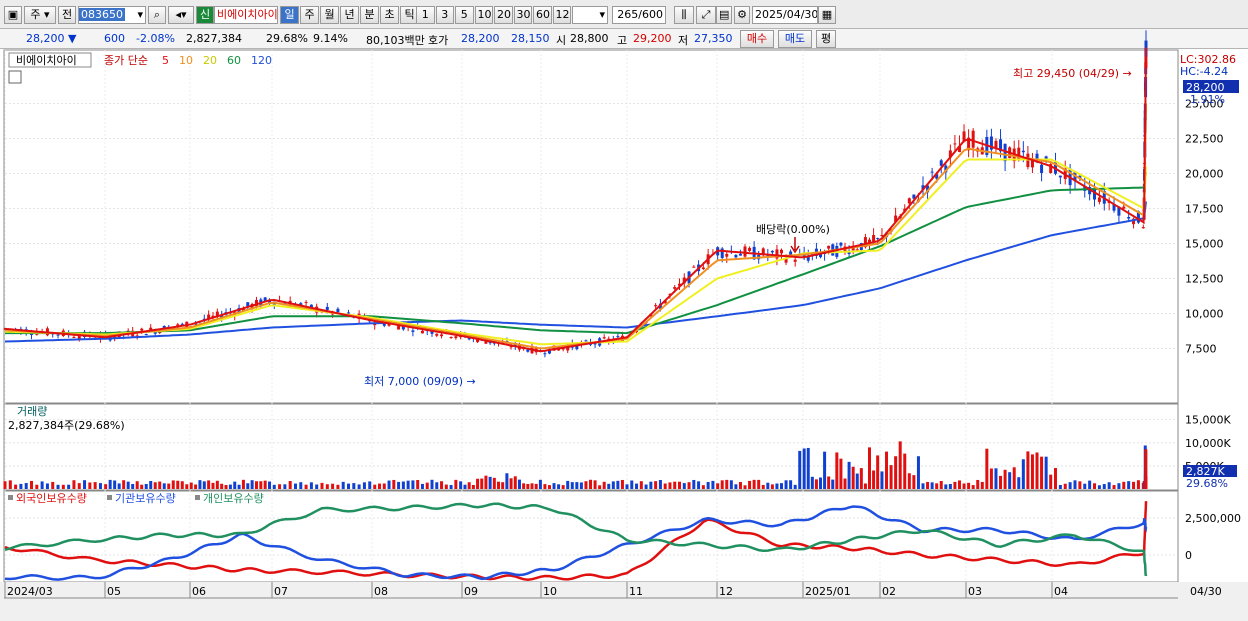 This screenshot has height=621, width=1248. I want to click on holding-legend-2: 개인보유수량, so click(233, 498).